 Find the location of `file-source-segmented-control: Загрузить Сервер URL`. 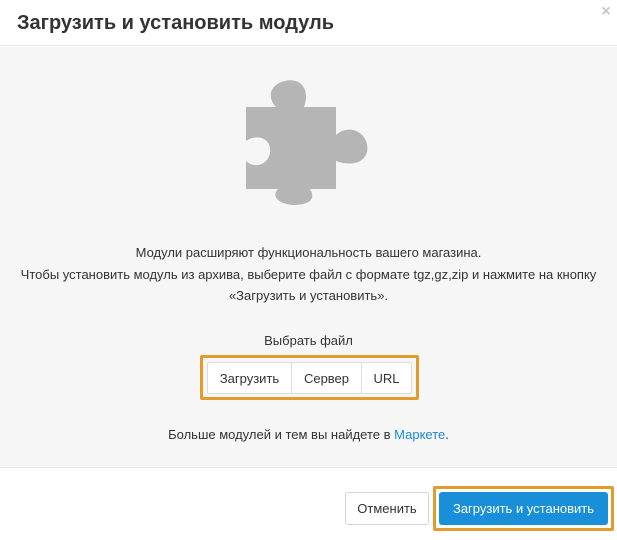

file-source-segmented-control: Загрузить Сервер URL is located at coordinates (309, 378).